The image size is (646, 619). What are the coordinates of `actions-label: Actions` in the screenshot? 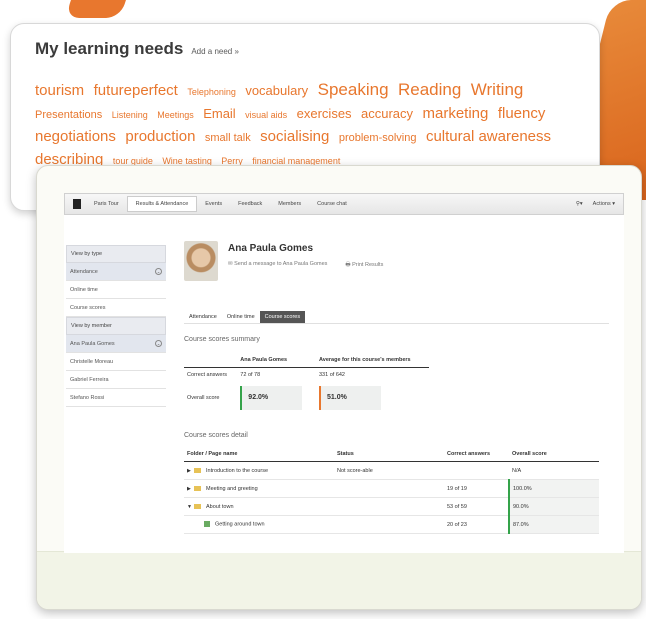 It's located at (601, 204).